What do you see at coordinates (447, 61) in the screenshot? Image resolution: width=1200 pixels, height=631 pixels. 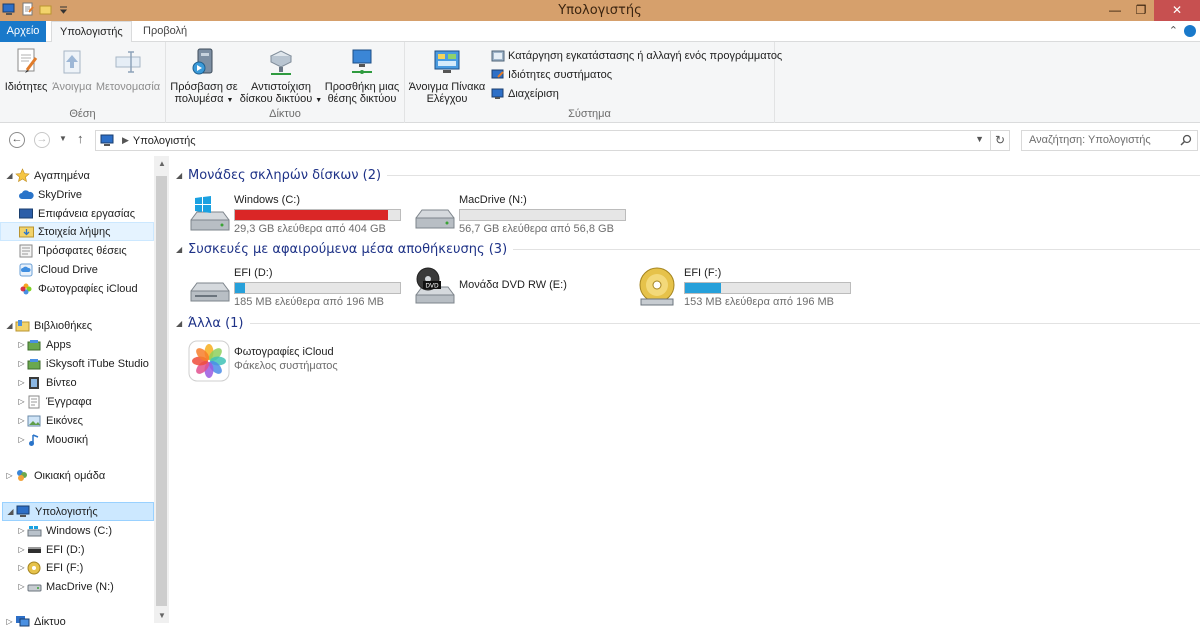 I see `control-panel-icon` at bounding box center [447, 61].